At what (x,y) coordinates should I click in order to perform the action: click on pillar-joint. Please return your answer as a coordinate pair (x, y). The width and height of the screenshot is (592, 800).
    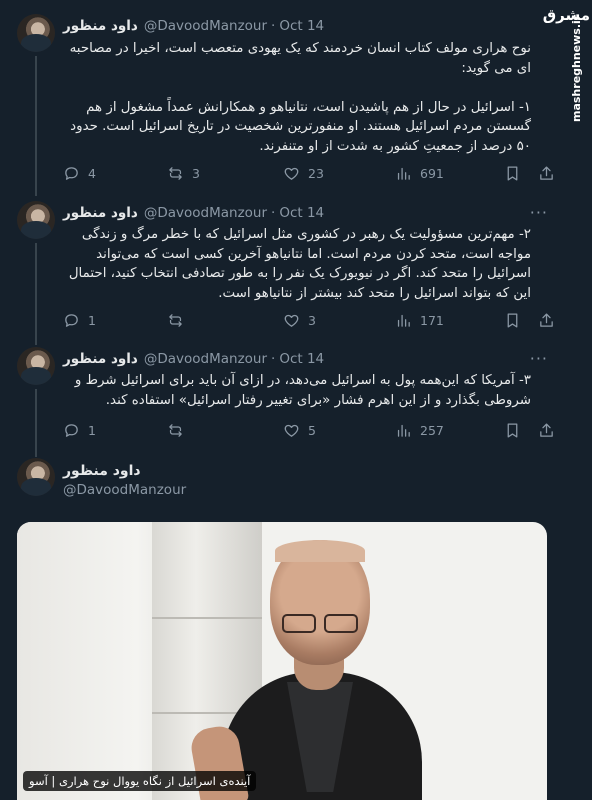
    Looking at the image, I should click on (207, 618).